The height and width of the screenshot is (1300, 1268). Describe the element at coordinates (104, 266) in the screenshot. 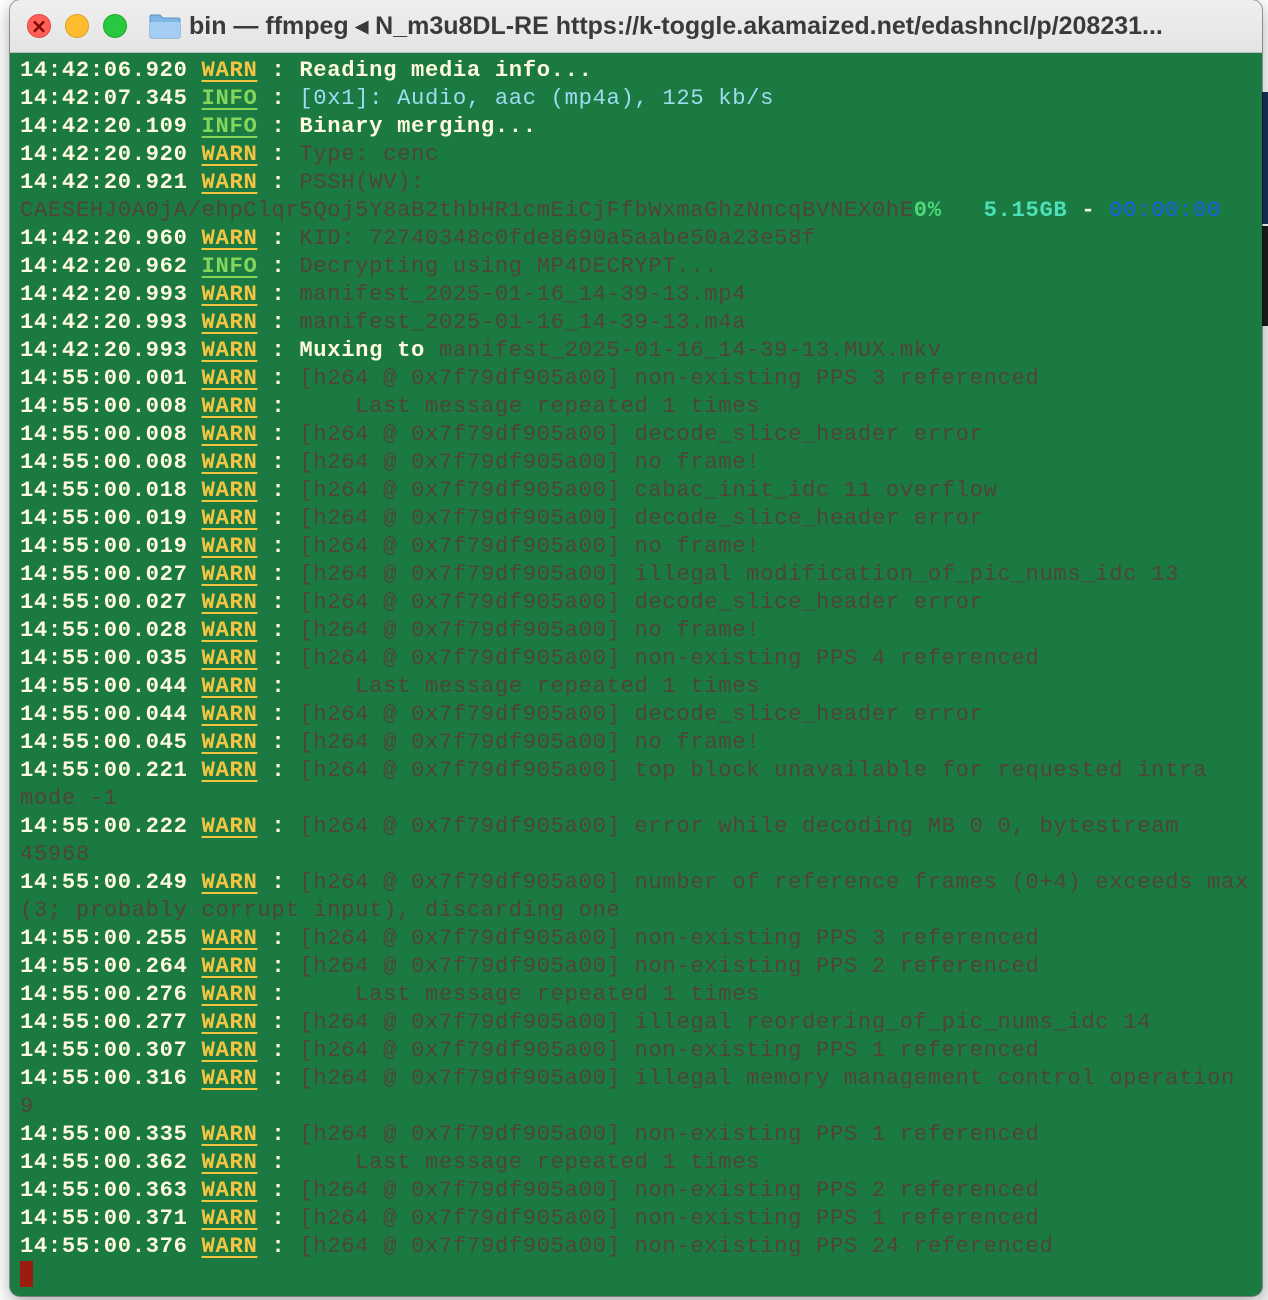

I see `log-timestamp: 14:42:20.962` at that location.